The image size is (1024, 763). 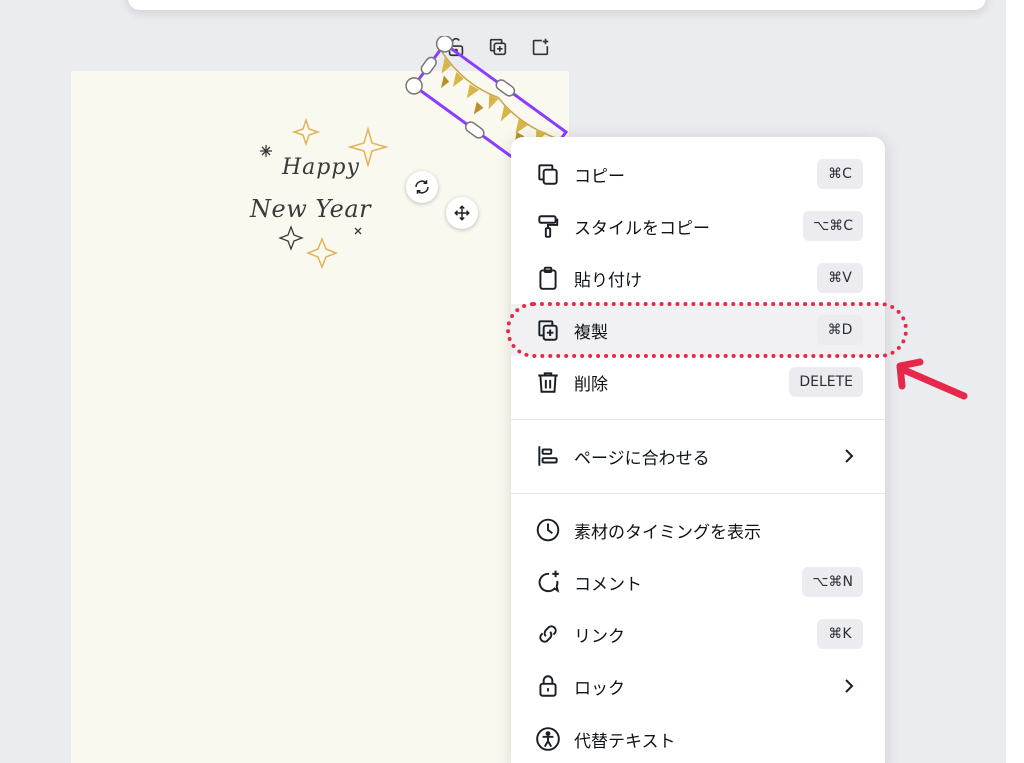 I want to click on menu-item-label: 素材のタイミングを表示, so click(x=667, y=532).